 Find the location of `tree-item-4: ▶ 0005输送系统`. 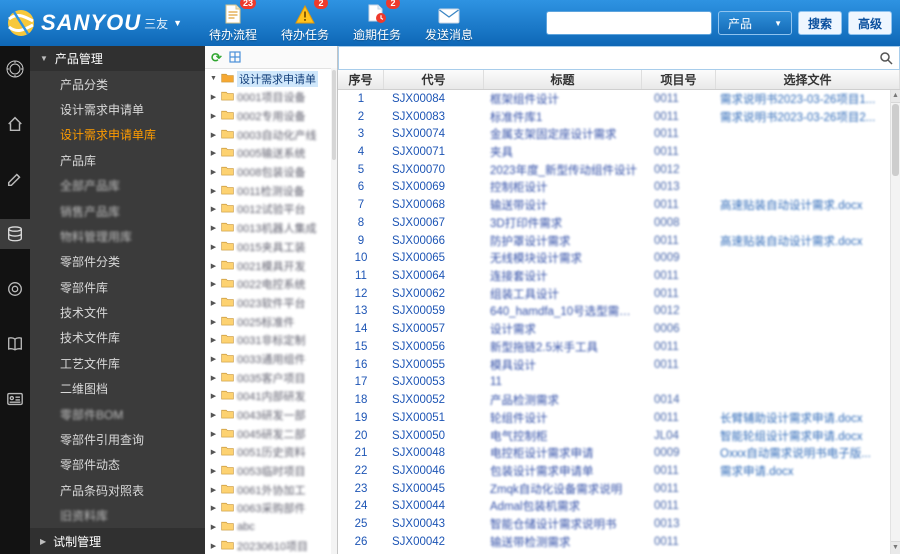

tree-item-4: ▶ 0005输送系统 is located at coordinates (271, 153).